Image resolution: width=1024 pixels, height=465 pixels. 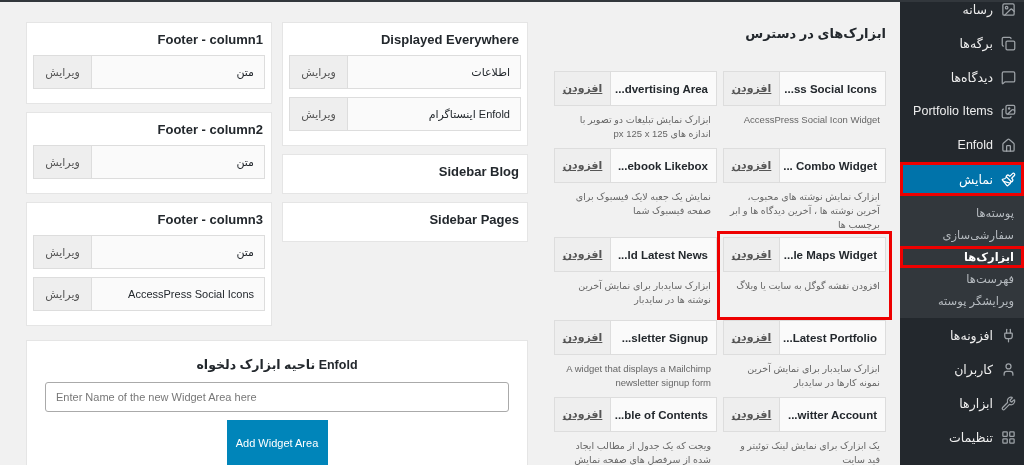 I want to click on widget-name: ...ebook Likebox, so click(x=662, y=165).